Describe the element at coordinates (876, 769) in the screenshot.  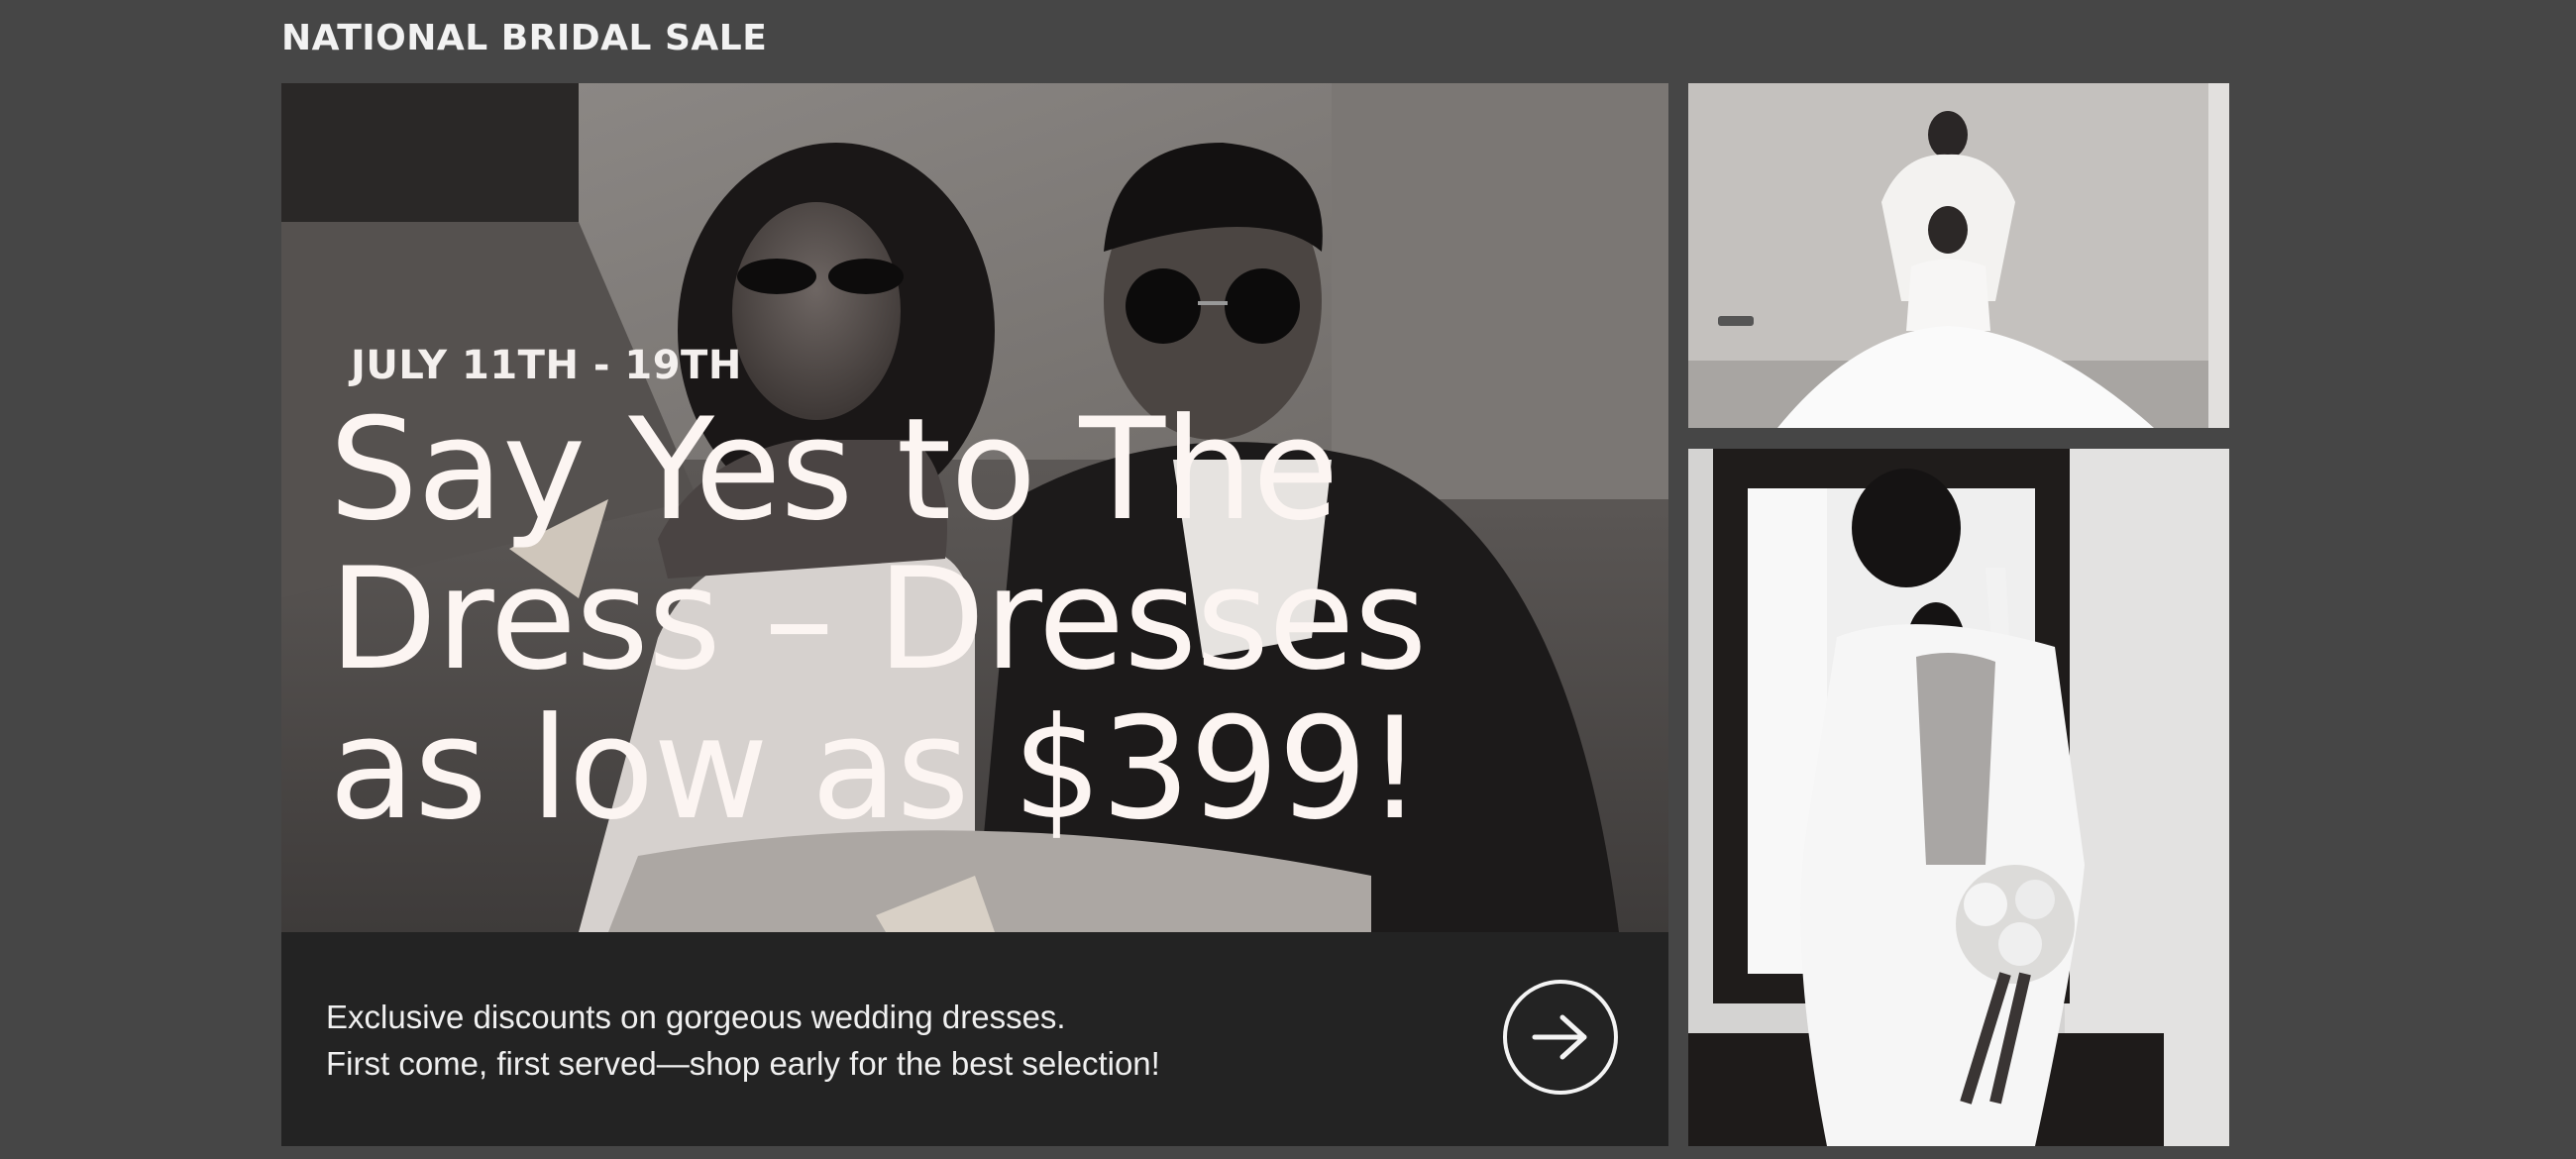
I see `hero-heading-line: as low as $399!` at that location.